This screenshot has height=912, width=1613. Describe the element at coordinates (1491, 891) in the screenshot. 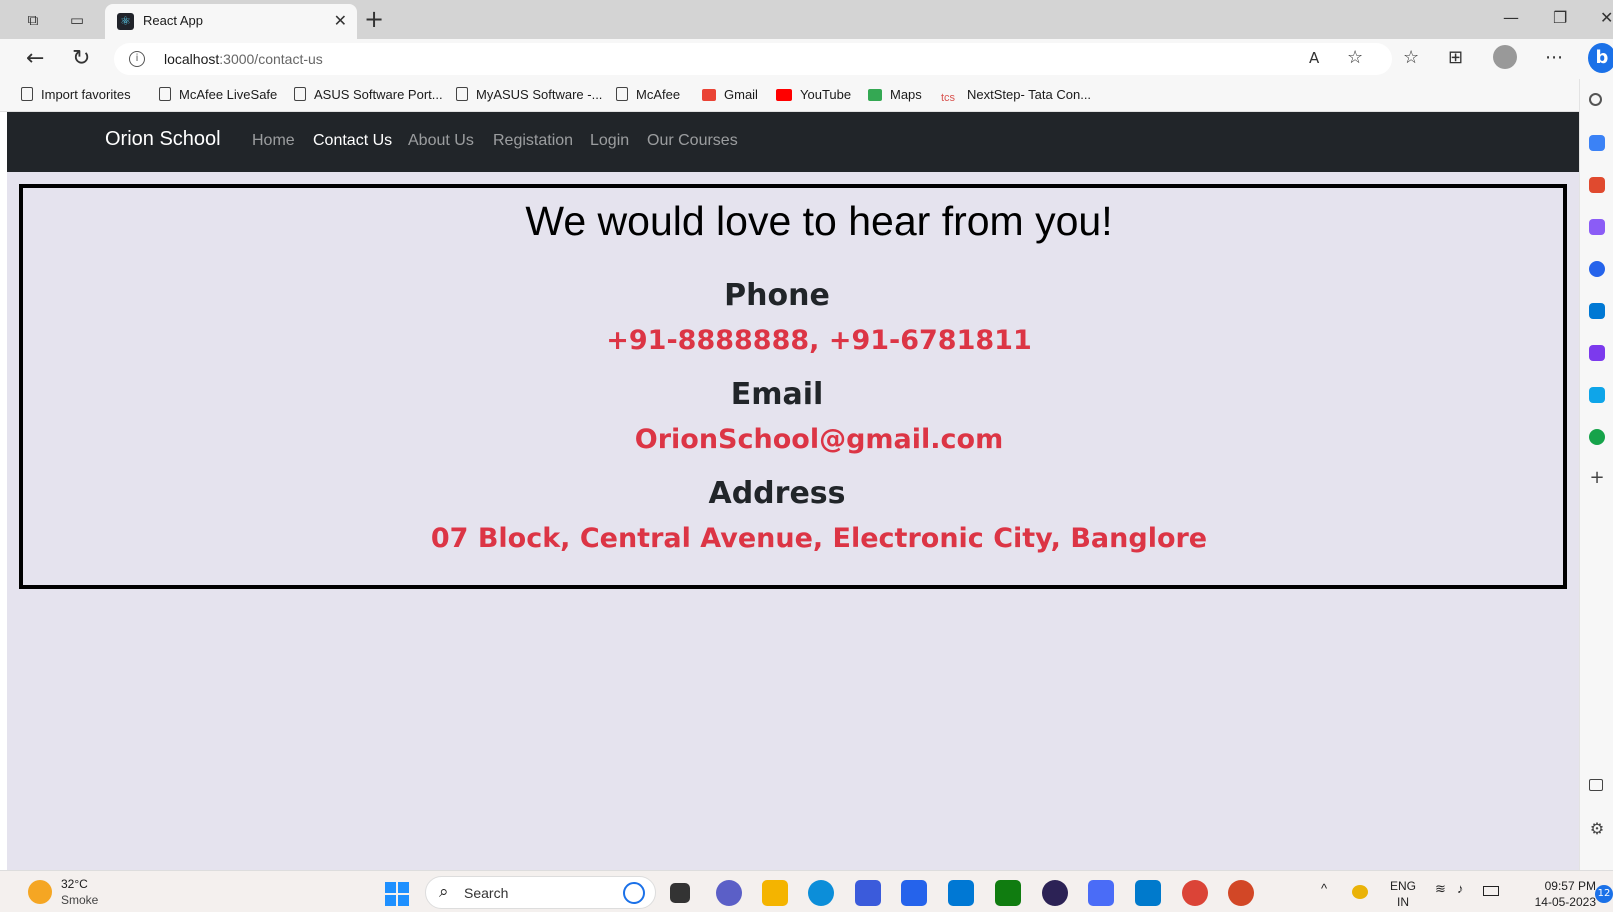

I see `battery-icon` at that location.